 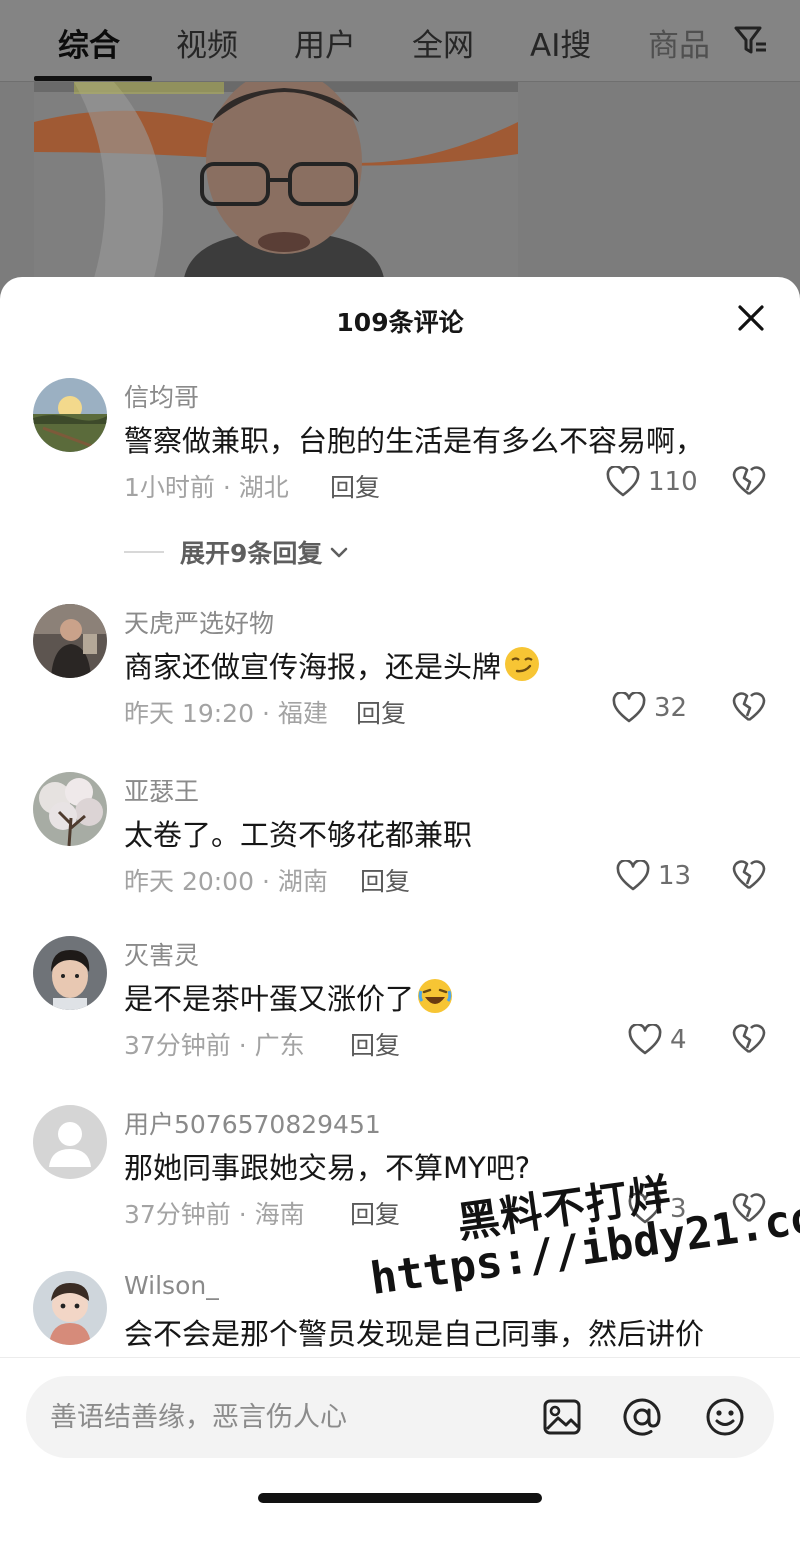 What do you see at coordinates (435, 996) in the screenshot?
I see `rofl-emoji-icon` at bounding box center [435, 996].